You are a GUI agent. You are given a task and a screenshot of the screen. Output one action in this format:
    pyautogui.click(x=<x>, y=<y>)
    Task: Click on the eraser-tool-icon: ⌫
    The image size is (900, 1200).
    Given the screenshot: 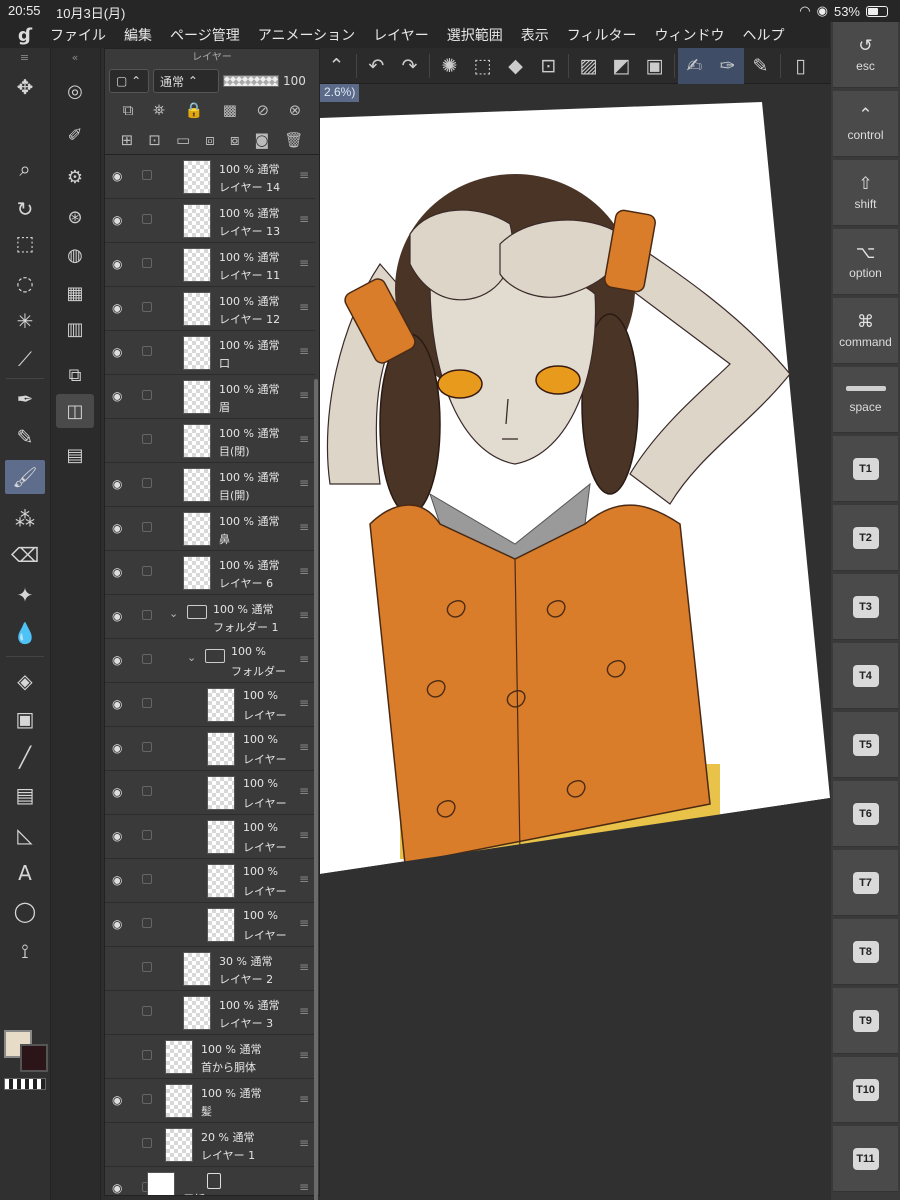 What is the action you would take?
    pyautogui.click(x=25, y=555)
    